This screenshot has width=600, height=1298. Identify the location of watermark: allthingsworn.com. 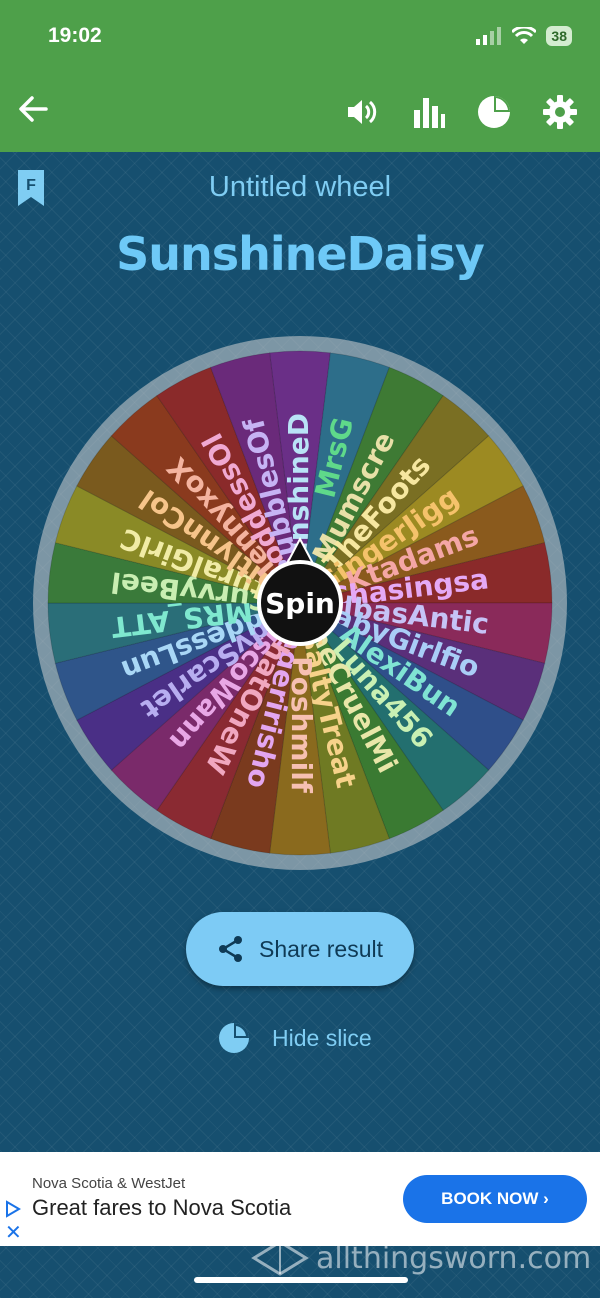
(420, 1258).